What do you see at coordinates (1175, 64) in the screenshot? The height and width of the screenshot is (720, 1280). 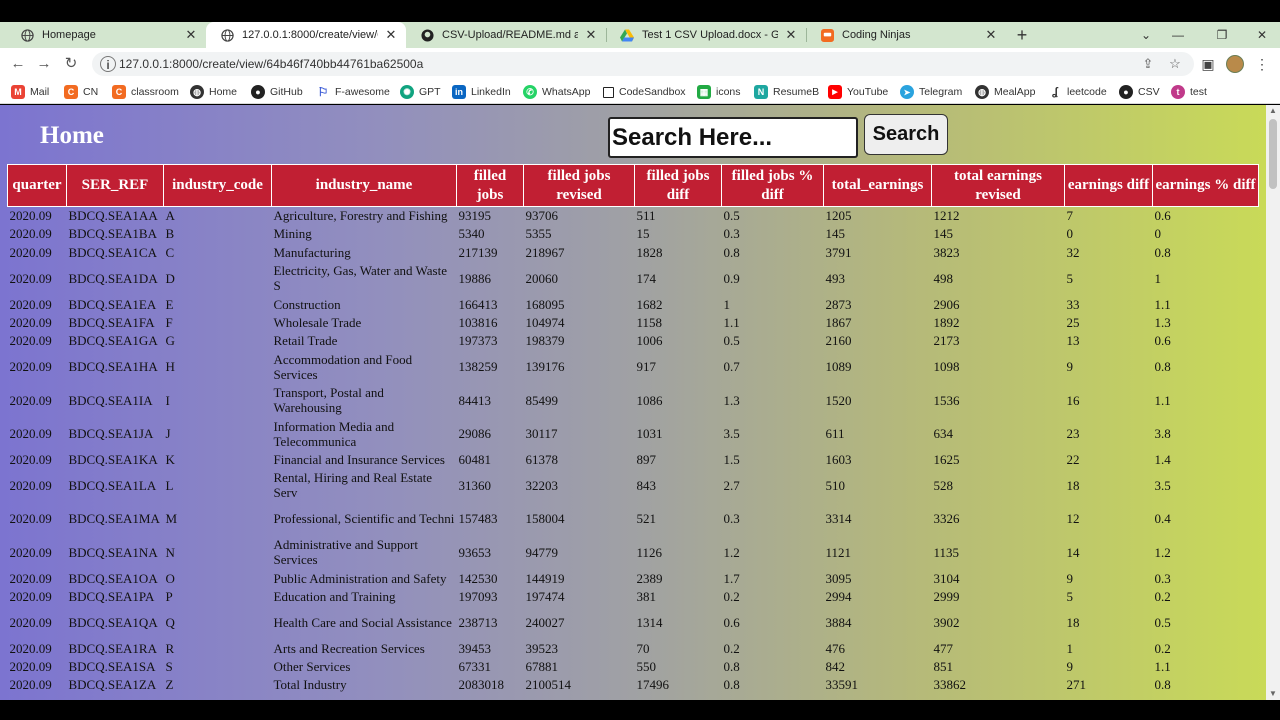 I see `bookmark-star-icon: ☆` at bounding box center [1175, 64].